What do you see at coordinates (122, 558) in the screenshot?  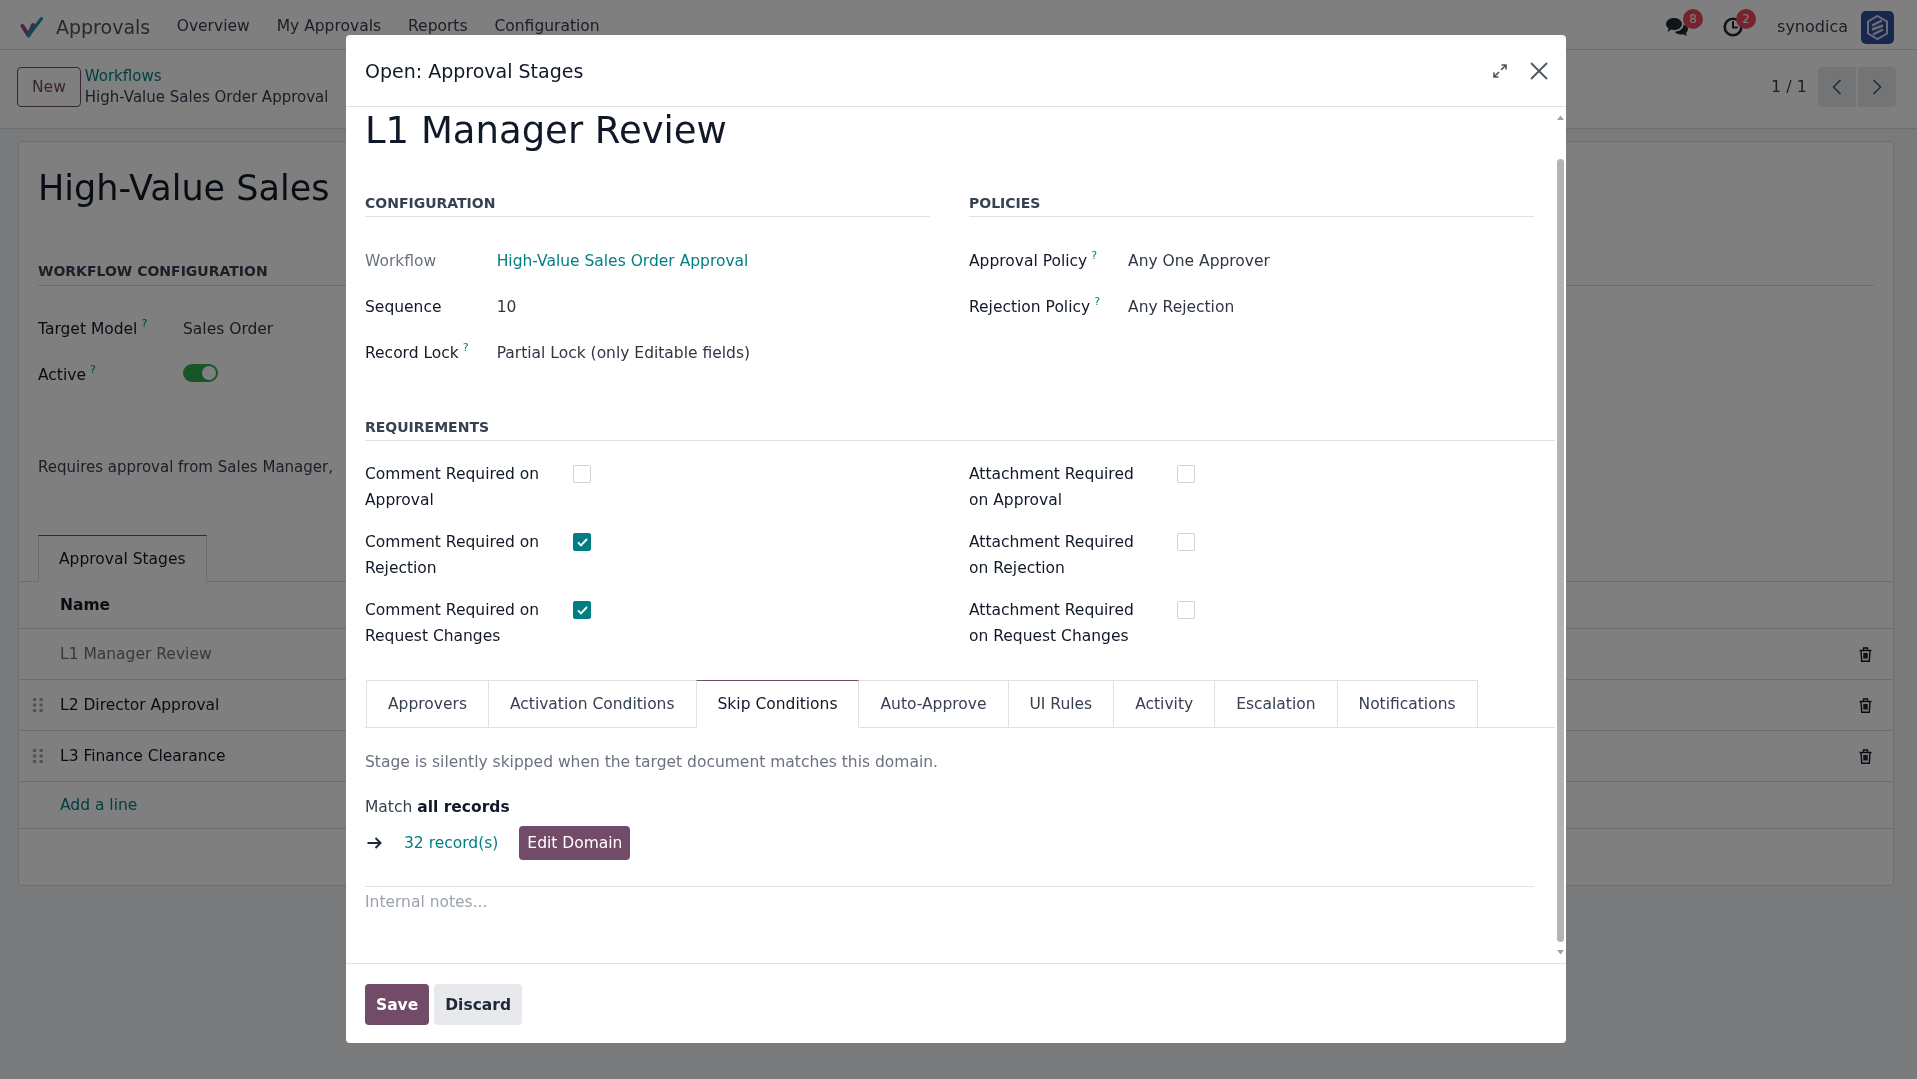 I see `tab: Approval Stages` at bounding box center [122, 558].